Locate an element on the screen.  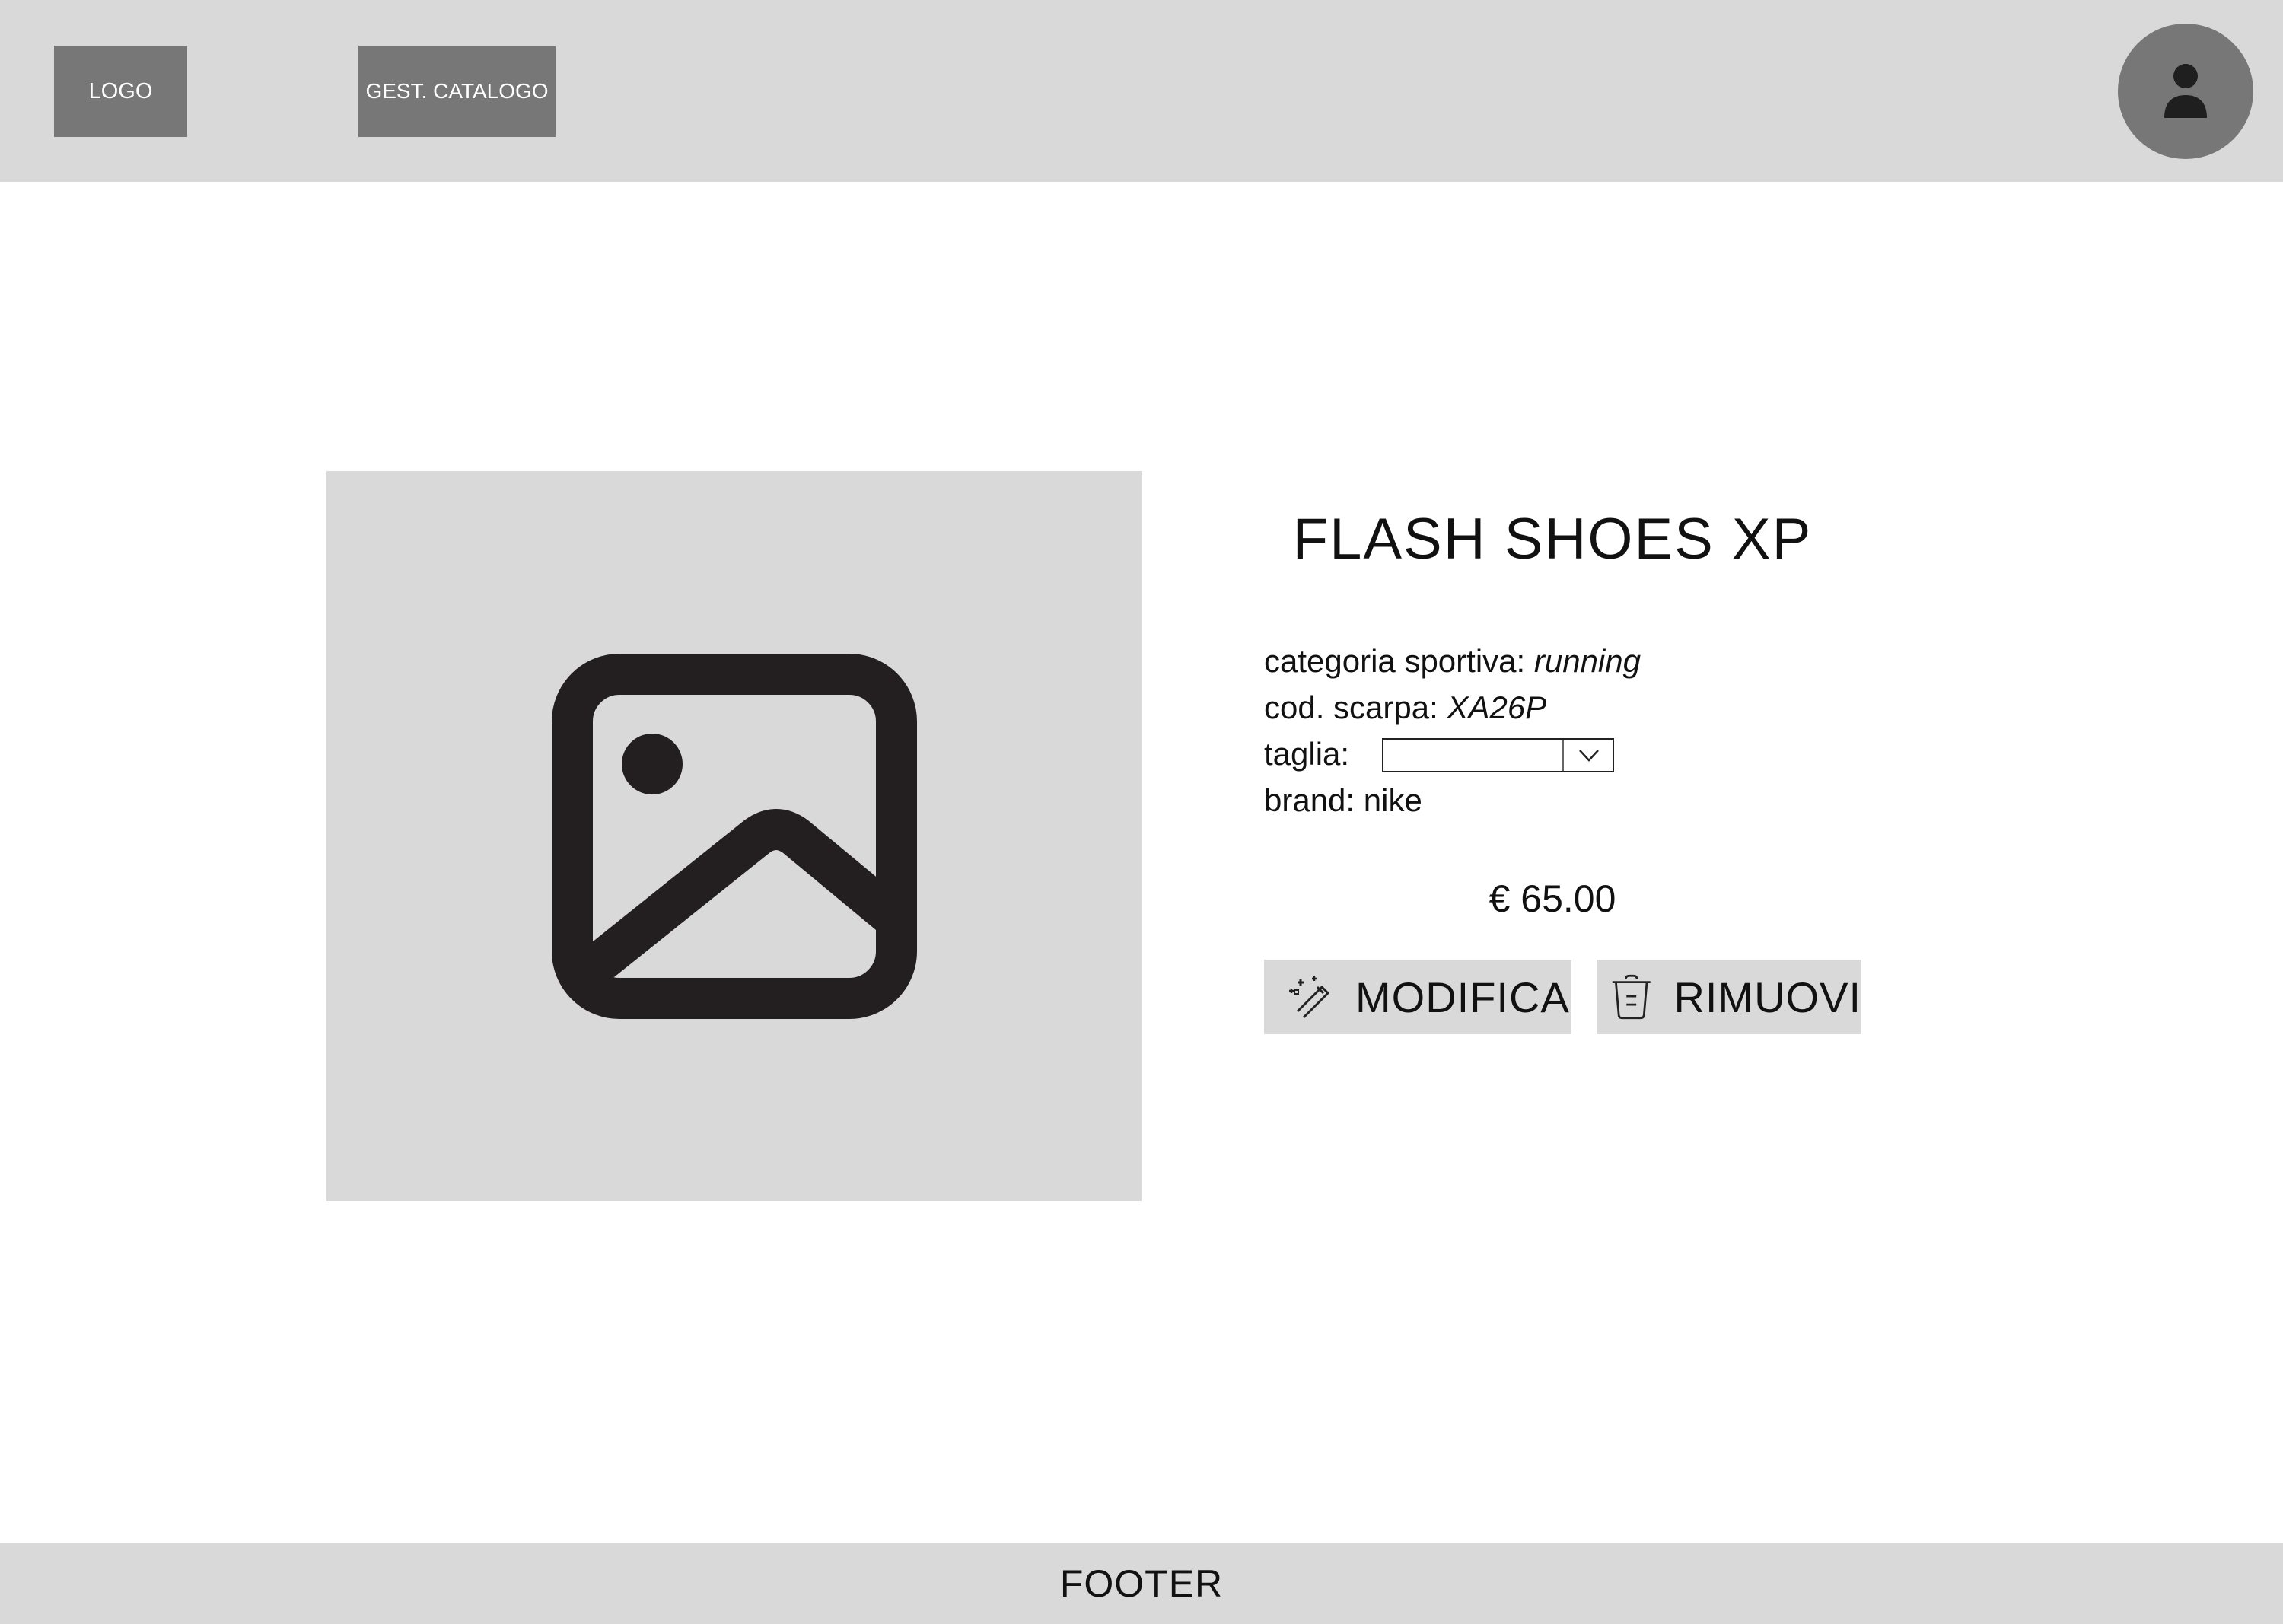
product-title: FLASH SHOES XP is located at coordinates (1552, 539).